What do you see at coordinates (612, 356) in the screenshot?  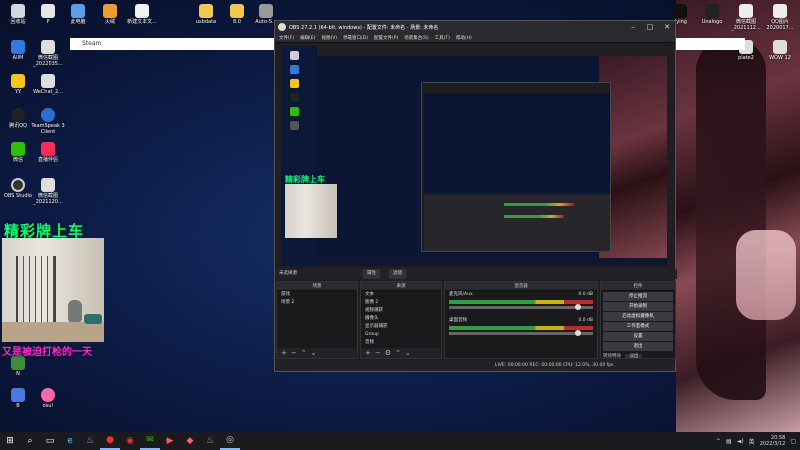 I see `transition-label: 转场特效` at bounding box center [612, 356].